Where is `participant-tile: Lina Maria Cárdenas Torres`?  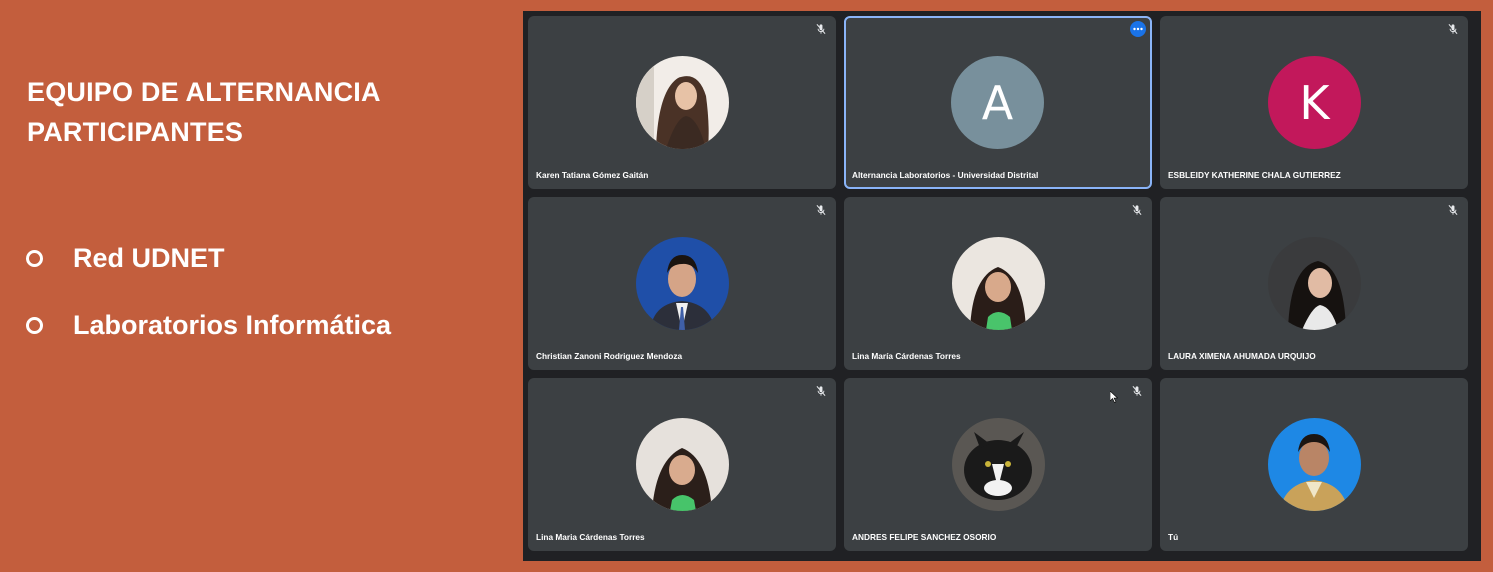 participant-tile: Lina Maria Cárdenas Torres is located at coordinates (682, 464).